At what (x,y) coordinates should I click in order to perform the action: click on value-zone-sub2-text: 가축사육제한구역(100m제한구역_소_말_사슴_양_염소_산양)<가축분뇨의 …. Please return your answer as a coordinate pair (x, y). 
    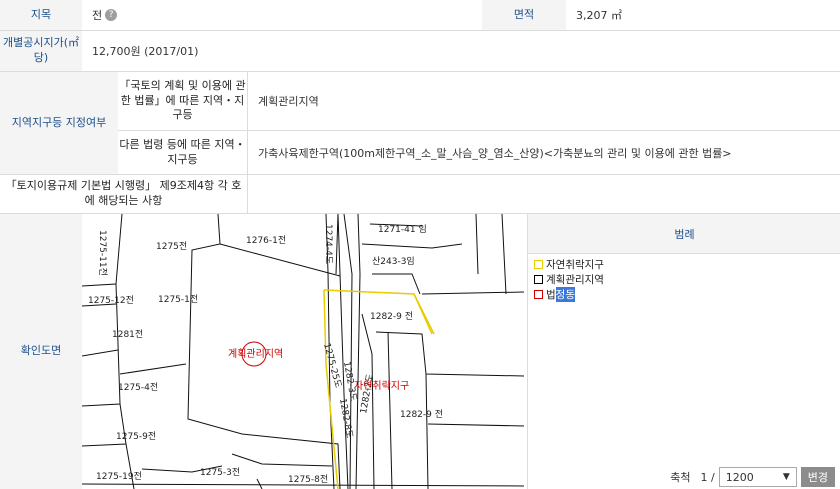
    Looking at the image, I should click on (495, 153).